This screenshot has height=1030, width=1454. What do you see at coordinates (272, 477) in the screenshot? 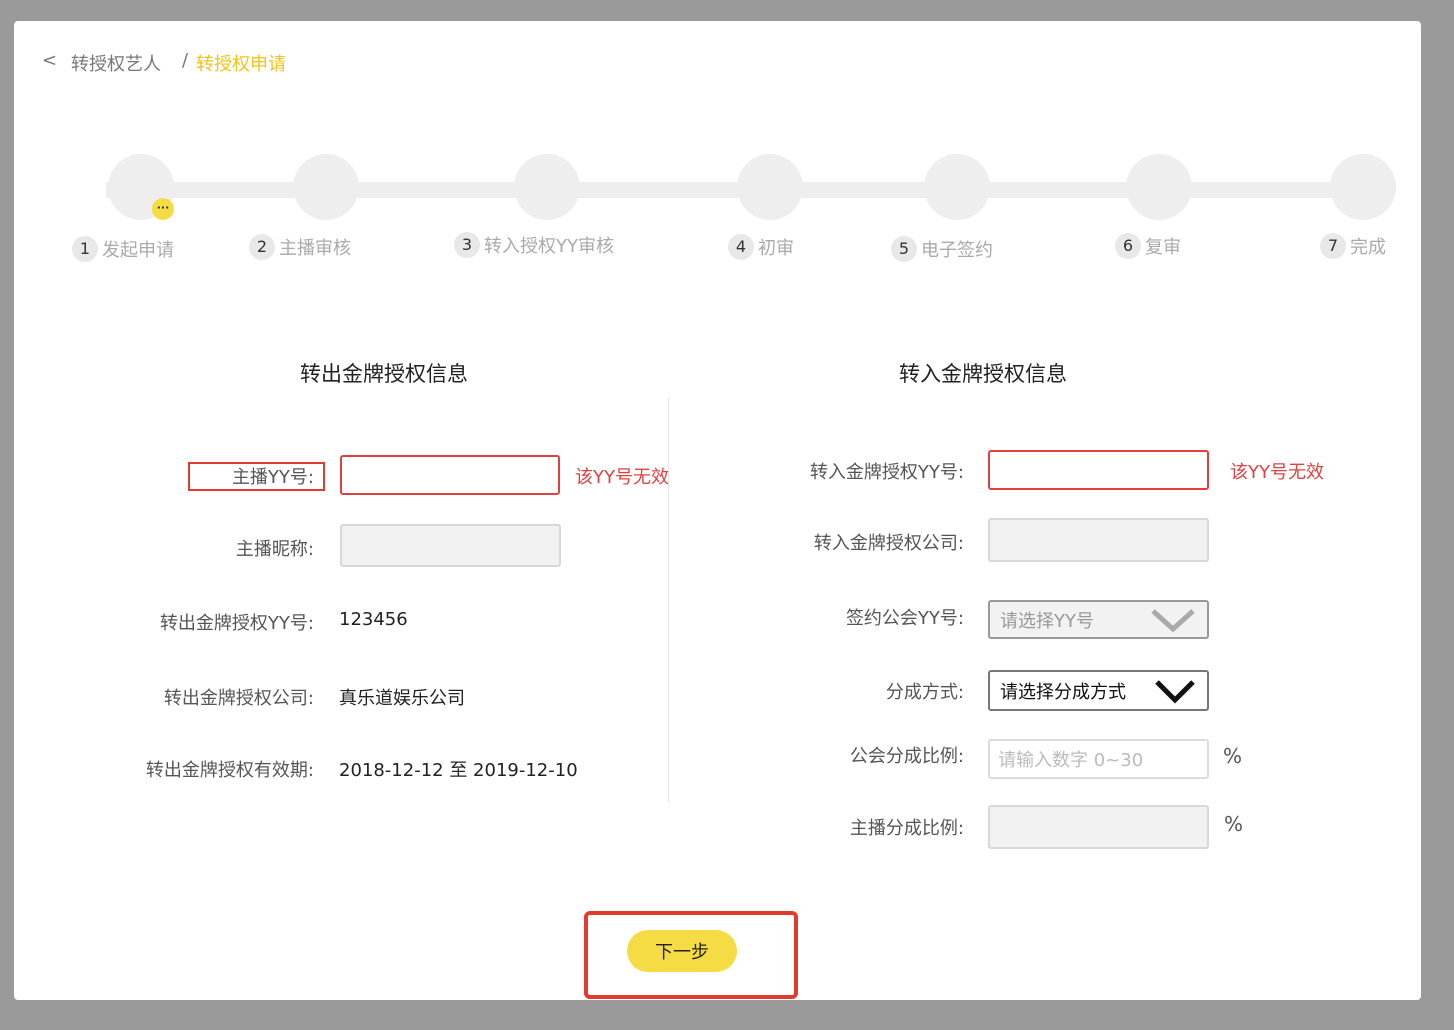
I see `anchor-yy-label: 主播YY号:` at bounding box center [272, 477].